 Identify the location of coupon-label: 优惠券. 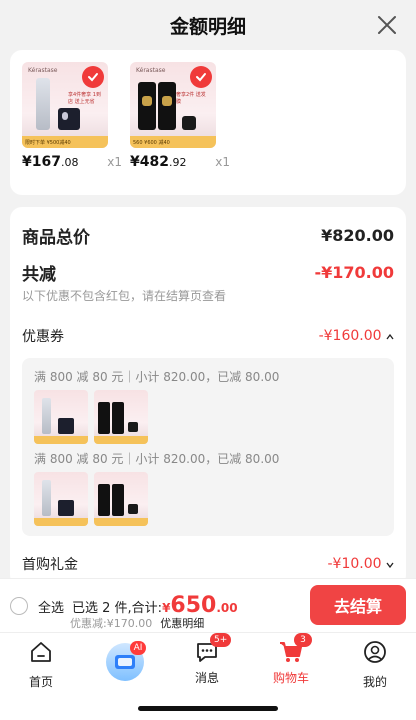
(43, 337).